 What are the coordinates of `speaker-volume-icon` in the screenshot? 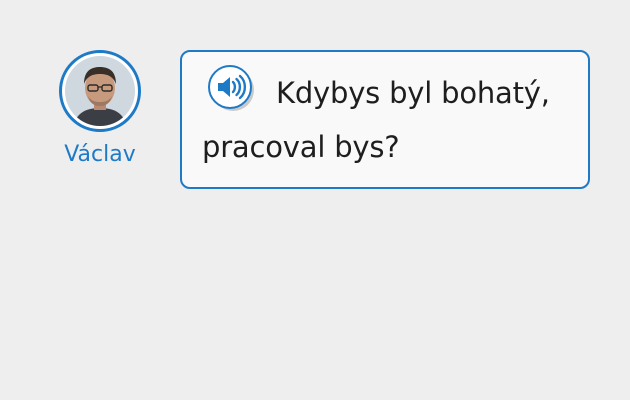 It's located at (231, 88).